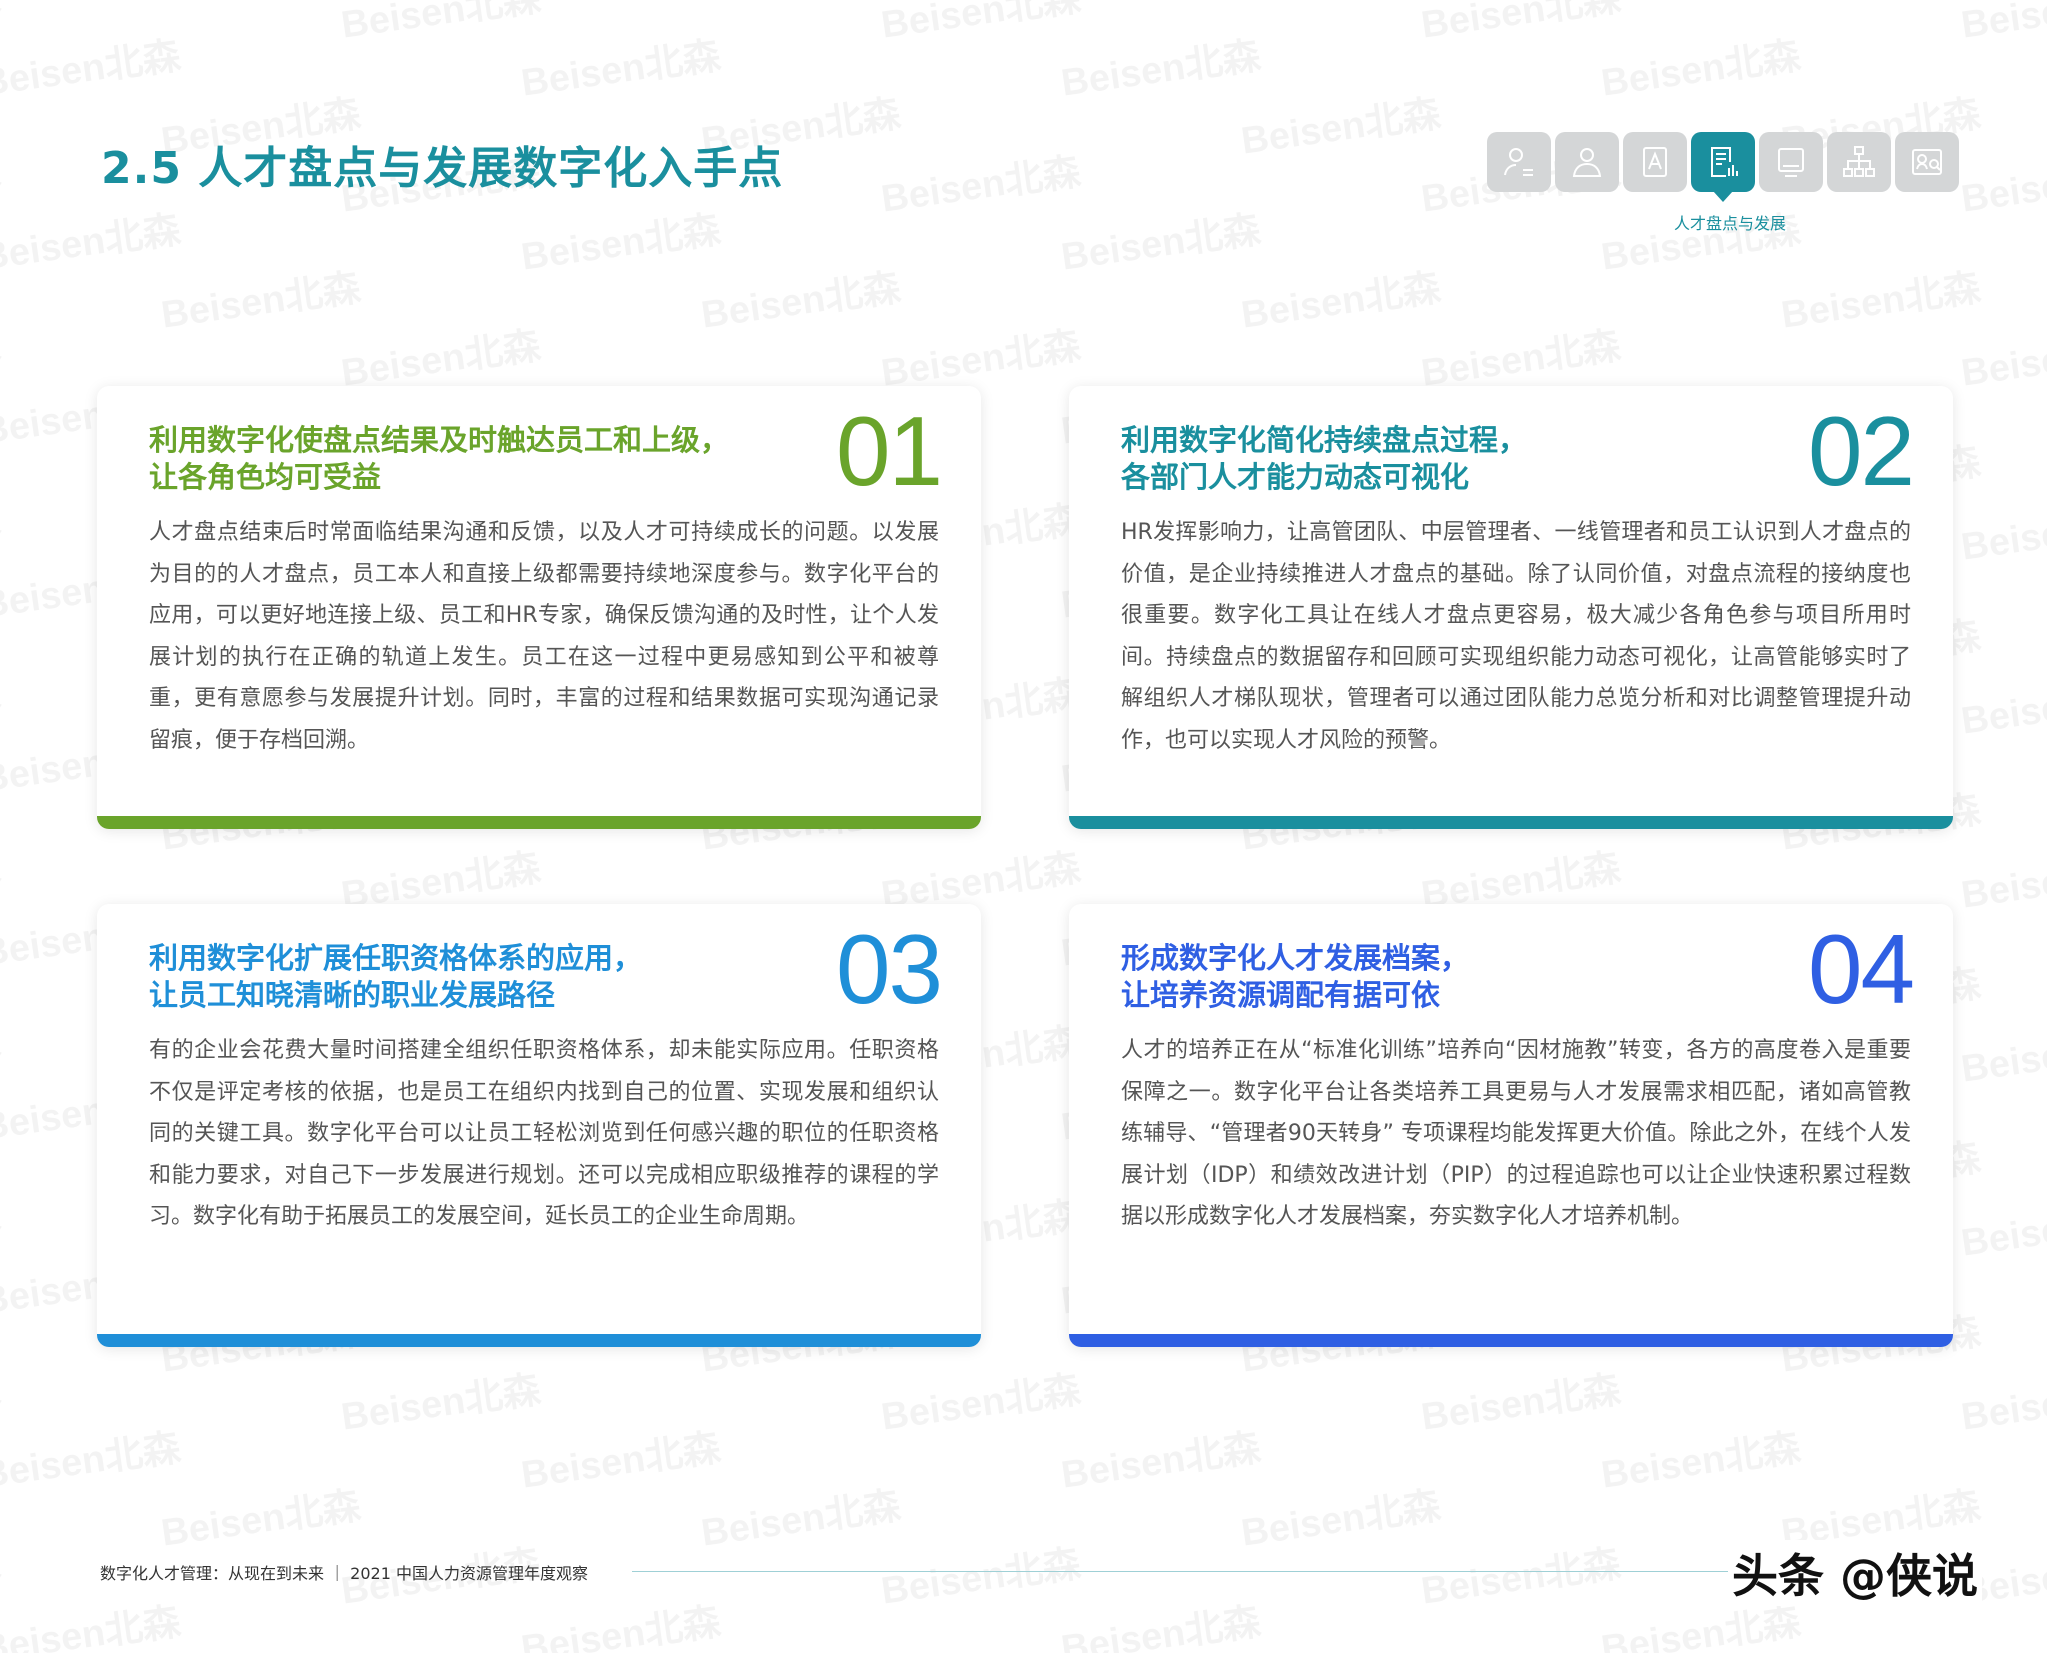 The image size is (2047, 1653). Describe the element at coordinates (395, 977) in the screenshot. I see `card-title: 利用数字化扩展任职资格体系的应用， 让员工知晓清晰的职业发展路径` at that location.